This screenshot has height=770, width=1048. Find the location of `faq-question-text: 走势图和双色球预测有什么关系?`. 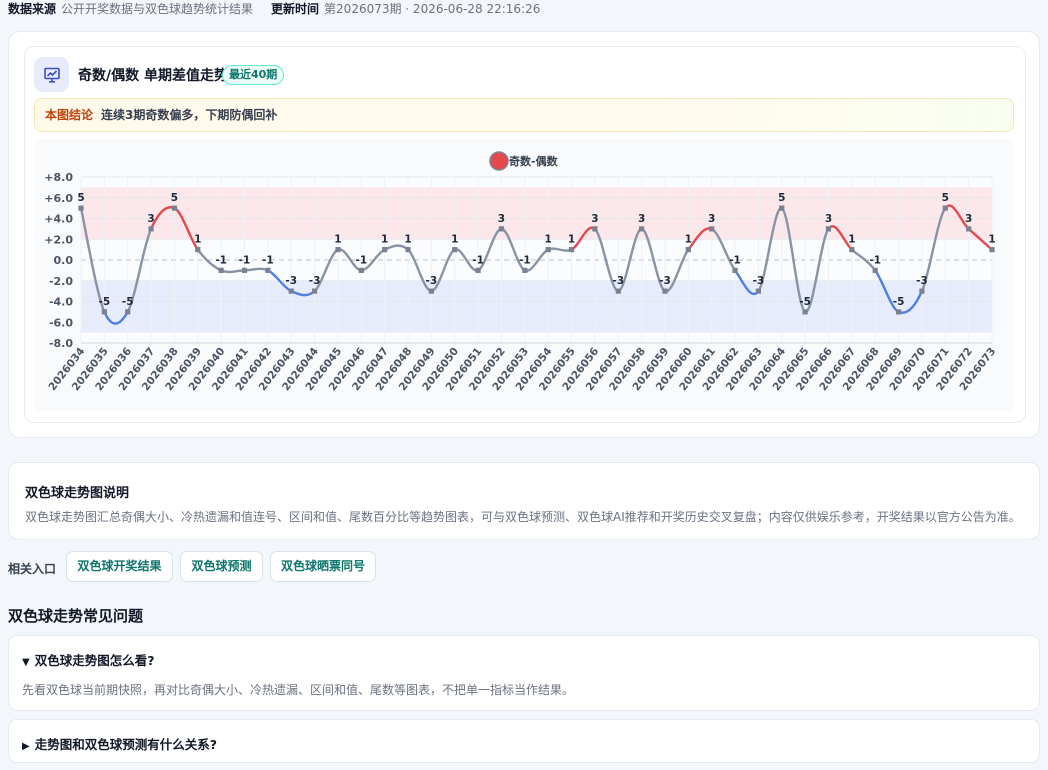

faq-question-text: 走势图和双色球预测有什么关系? is located at coordinates (125, 744).